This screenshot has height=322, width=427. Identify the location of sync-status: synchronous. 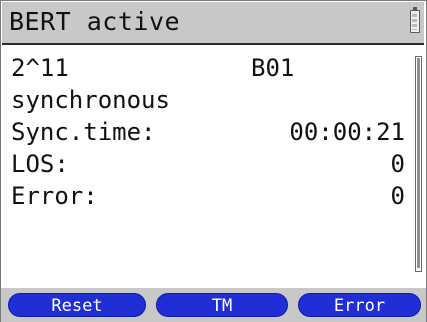
(90, 100).